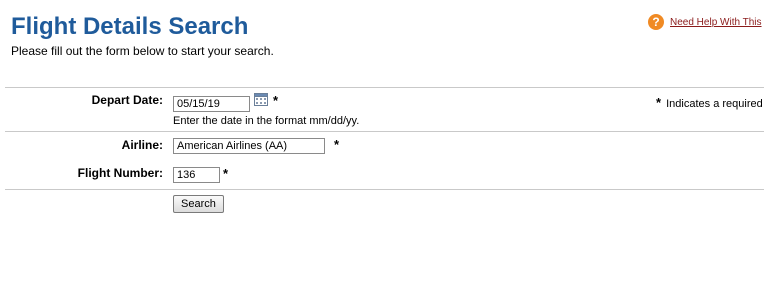  I want to click on help-area: ? Need Help With This, so click(705, 22).